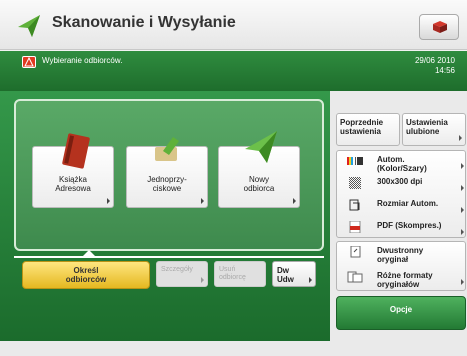 This screenshot has width=467, height=356. What do you see at coordinates (360, 131) in the screenshot?
I see `prev-label-2: ustawienia` at bounding box center [360, 131].